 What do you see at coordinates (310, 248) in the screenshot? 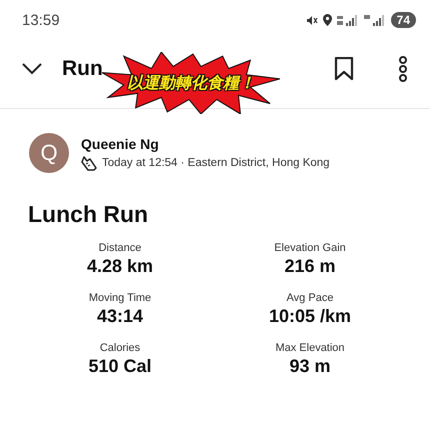
I see `stat-label: Elevation Gain` at bounding box center [310, 248].